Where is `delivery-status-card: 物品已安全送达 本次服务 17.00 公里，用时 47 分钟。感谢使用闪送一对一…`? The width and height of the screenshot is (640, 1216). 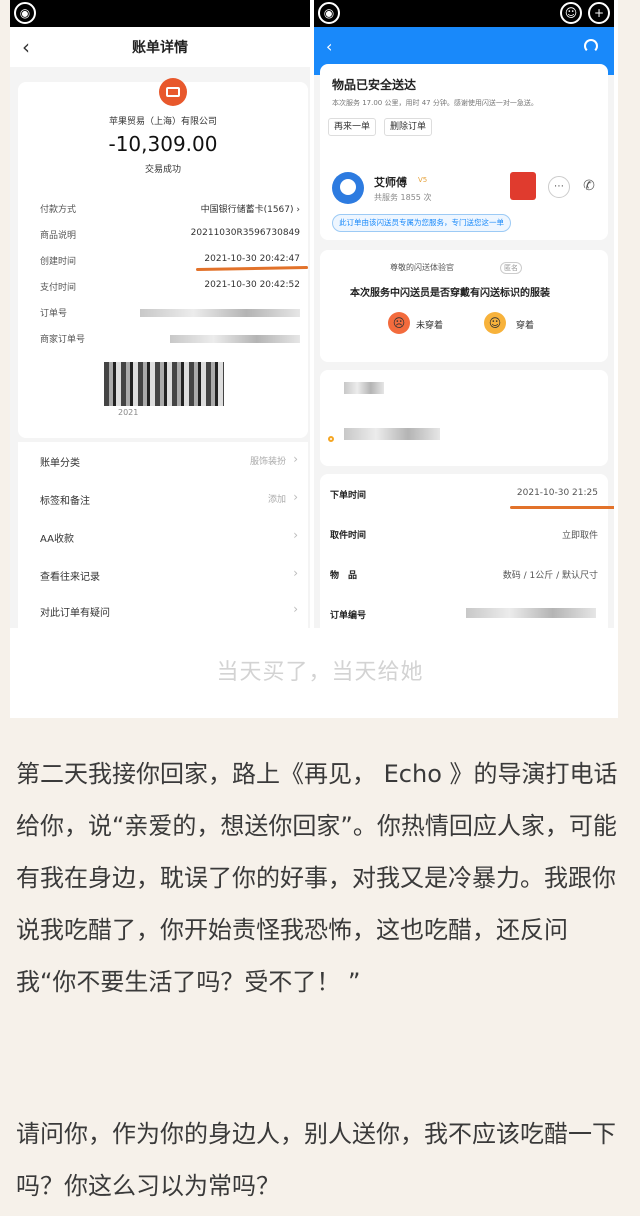
delivery-status-card: 物品已安全送达 本次服务 17.00 公里，用时 47 分钟。感谢使用闪送一对一… is located at coordinates (464, 152).